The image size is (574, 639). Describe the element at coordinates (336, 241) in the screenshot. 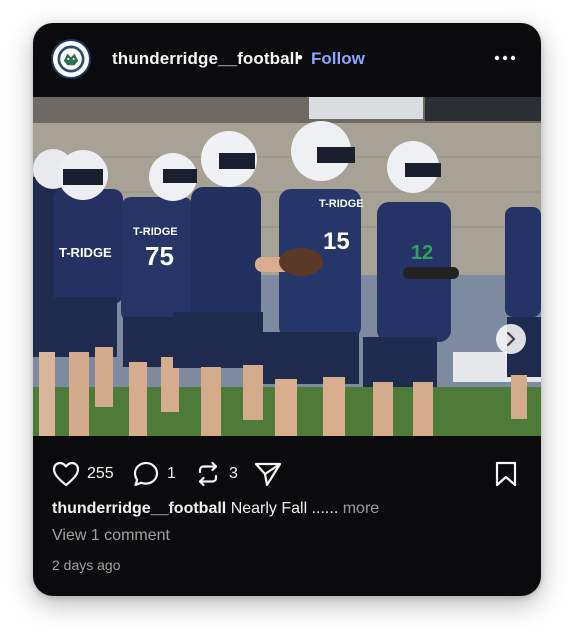

I see `jersey-number: 15` at that location.